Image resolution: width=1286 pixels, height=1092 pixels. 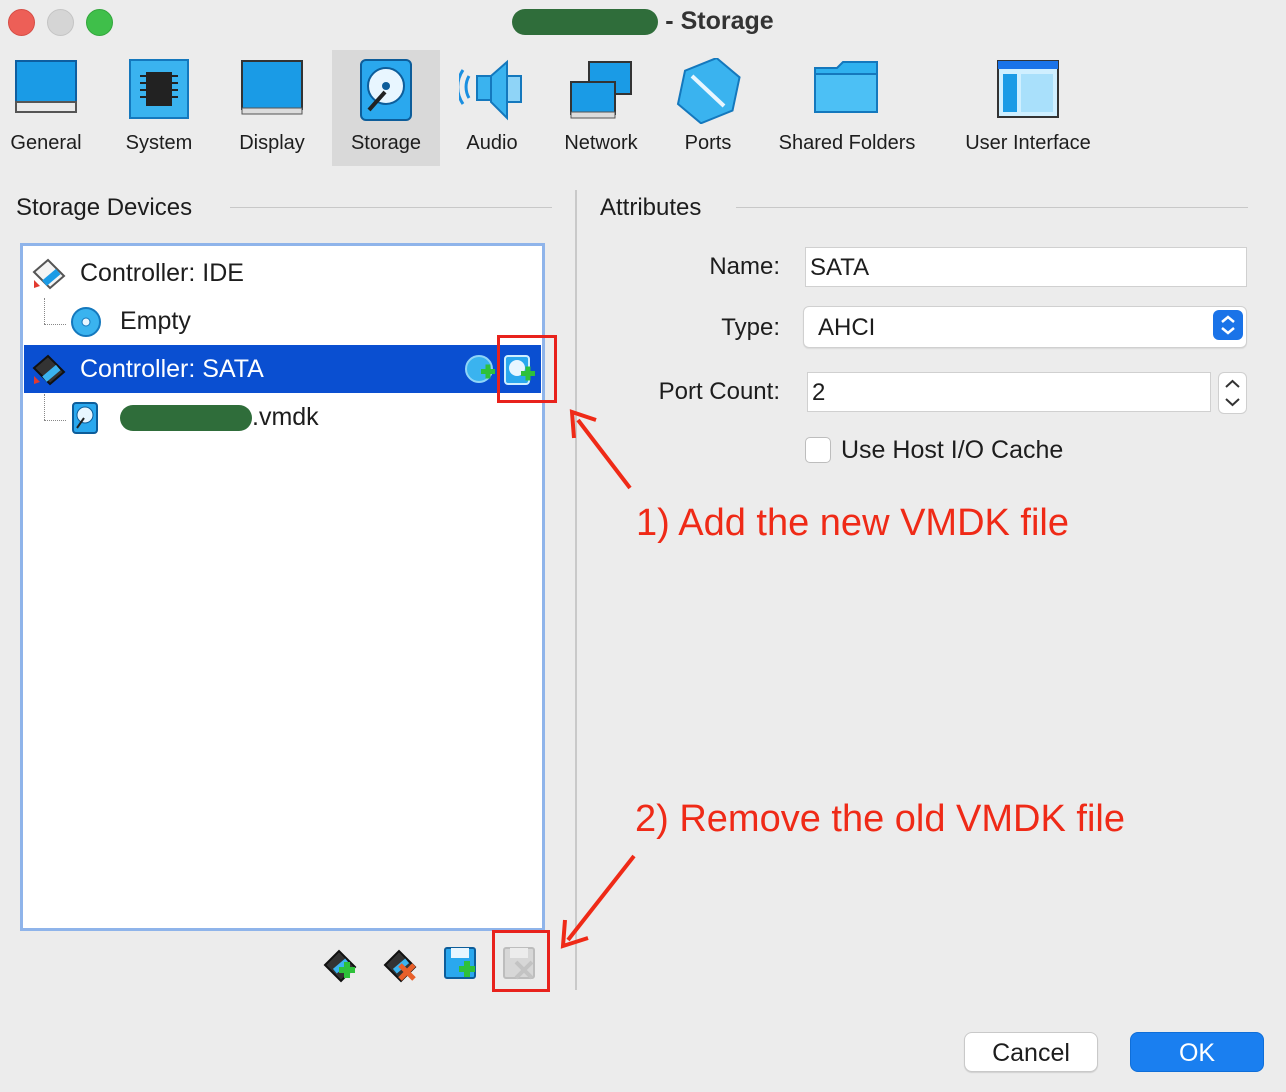 I want to click on annotation-arrows, so click(x=598, y=679).